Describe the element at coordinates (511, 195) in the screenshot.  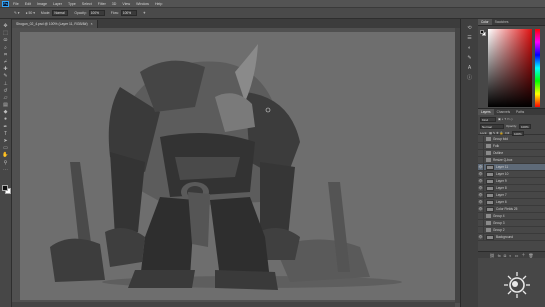
I see `layer-row: 👁 Layer 7` at that location.